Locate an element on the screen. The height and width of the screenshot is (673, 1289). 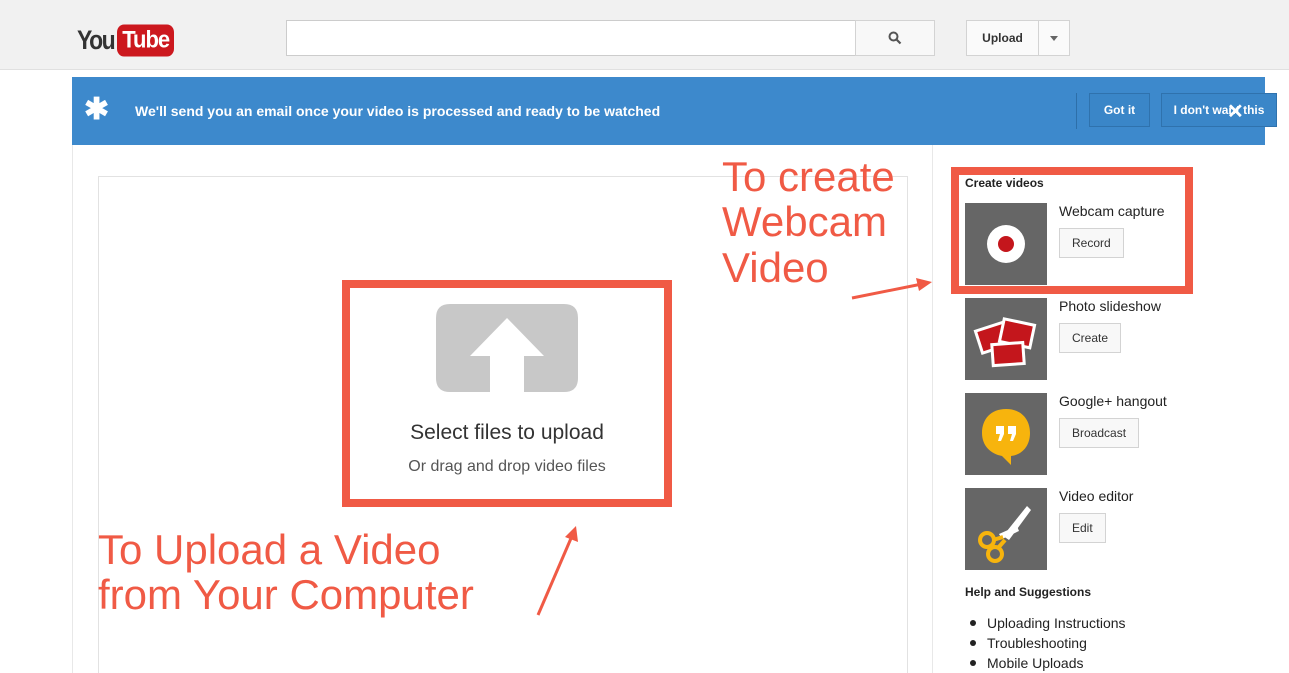
tool-name: Photo slideshow is located at coordinates (1110, 306).